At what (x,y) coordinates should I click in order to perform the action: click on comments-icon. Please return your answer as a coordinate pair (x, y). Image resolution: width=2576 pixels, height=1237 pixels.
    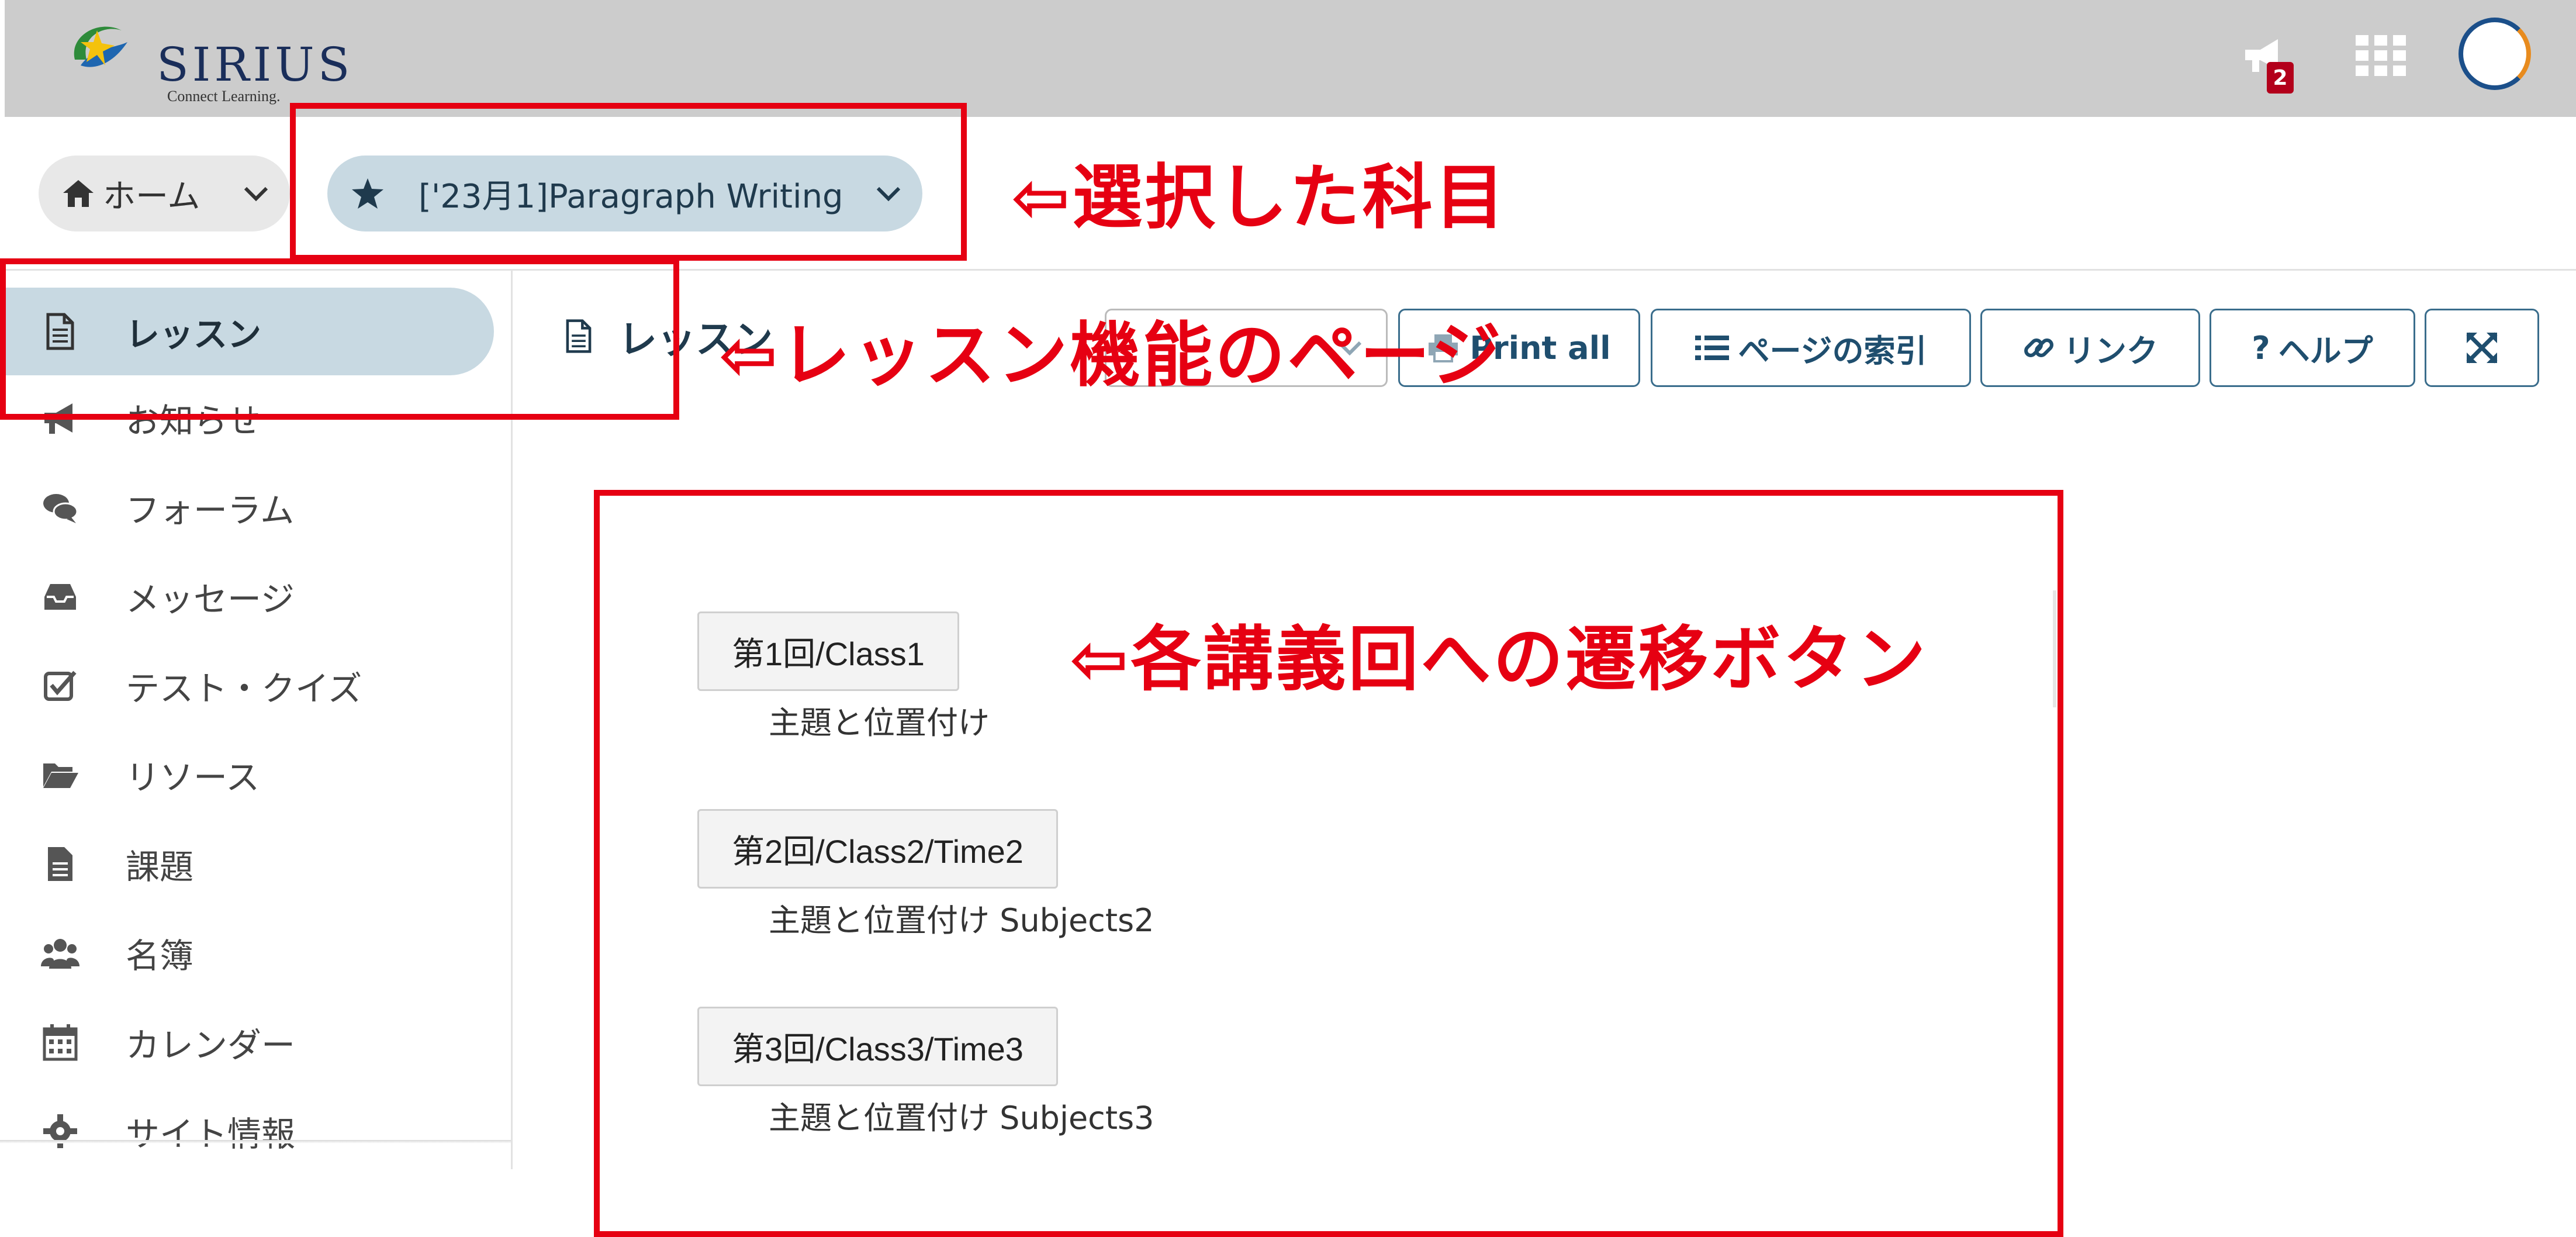
    Looking at the image, I should click on (60, 508).